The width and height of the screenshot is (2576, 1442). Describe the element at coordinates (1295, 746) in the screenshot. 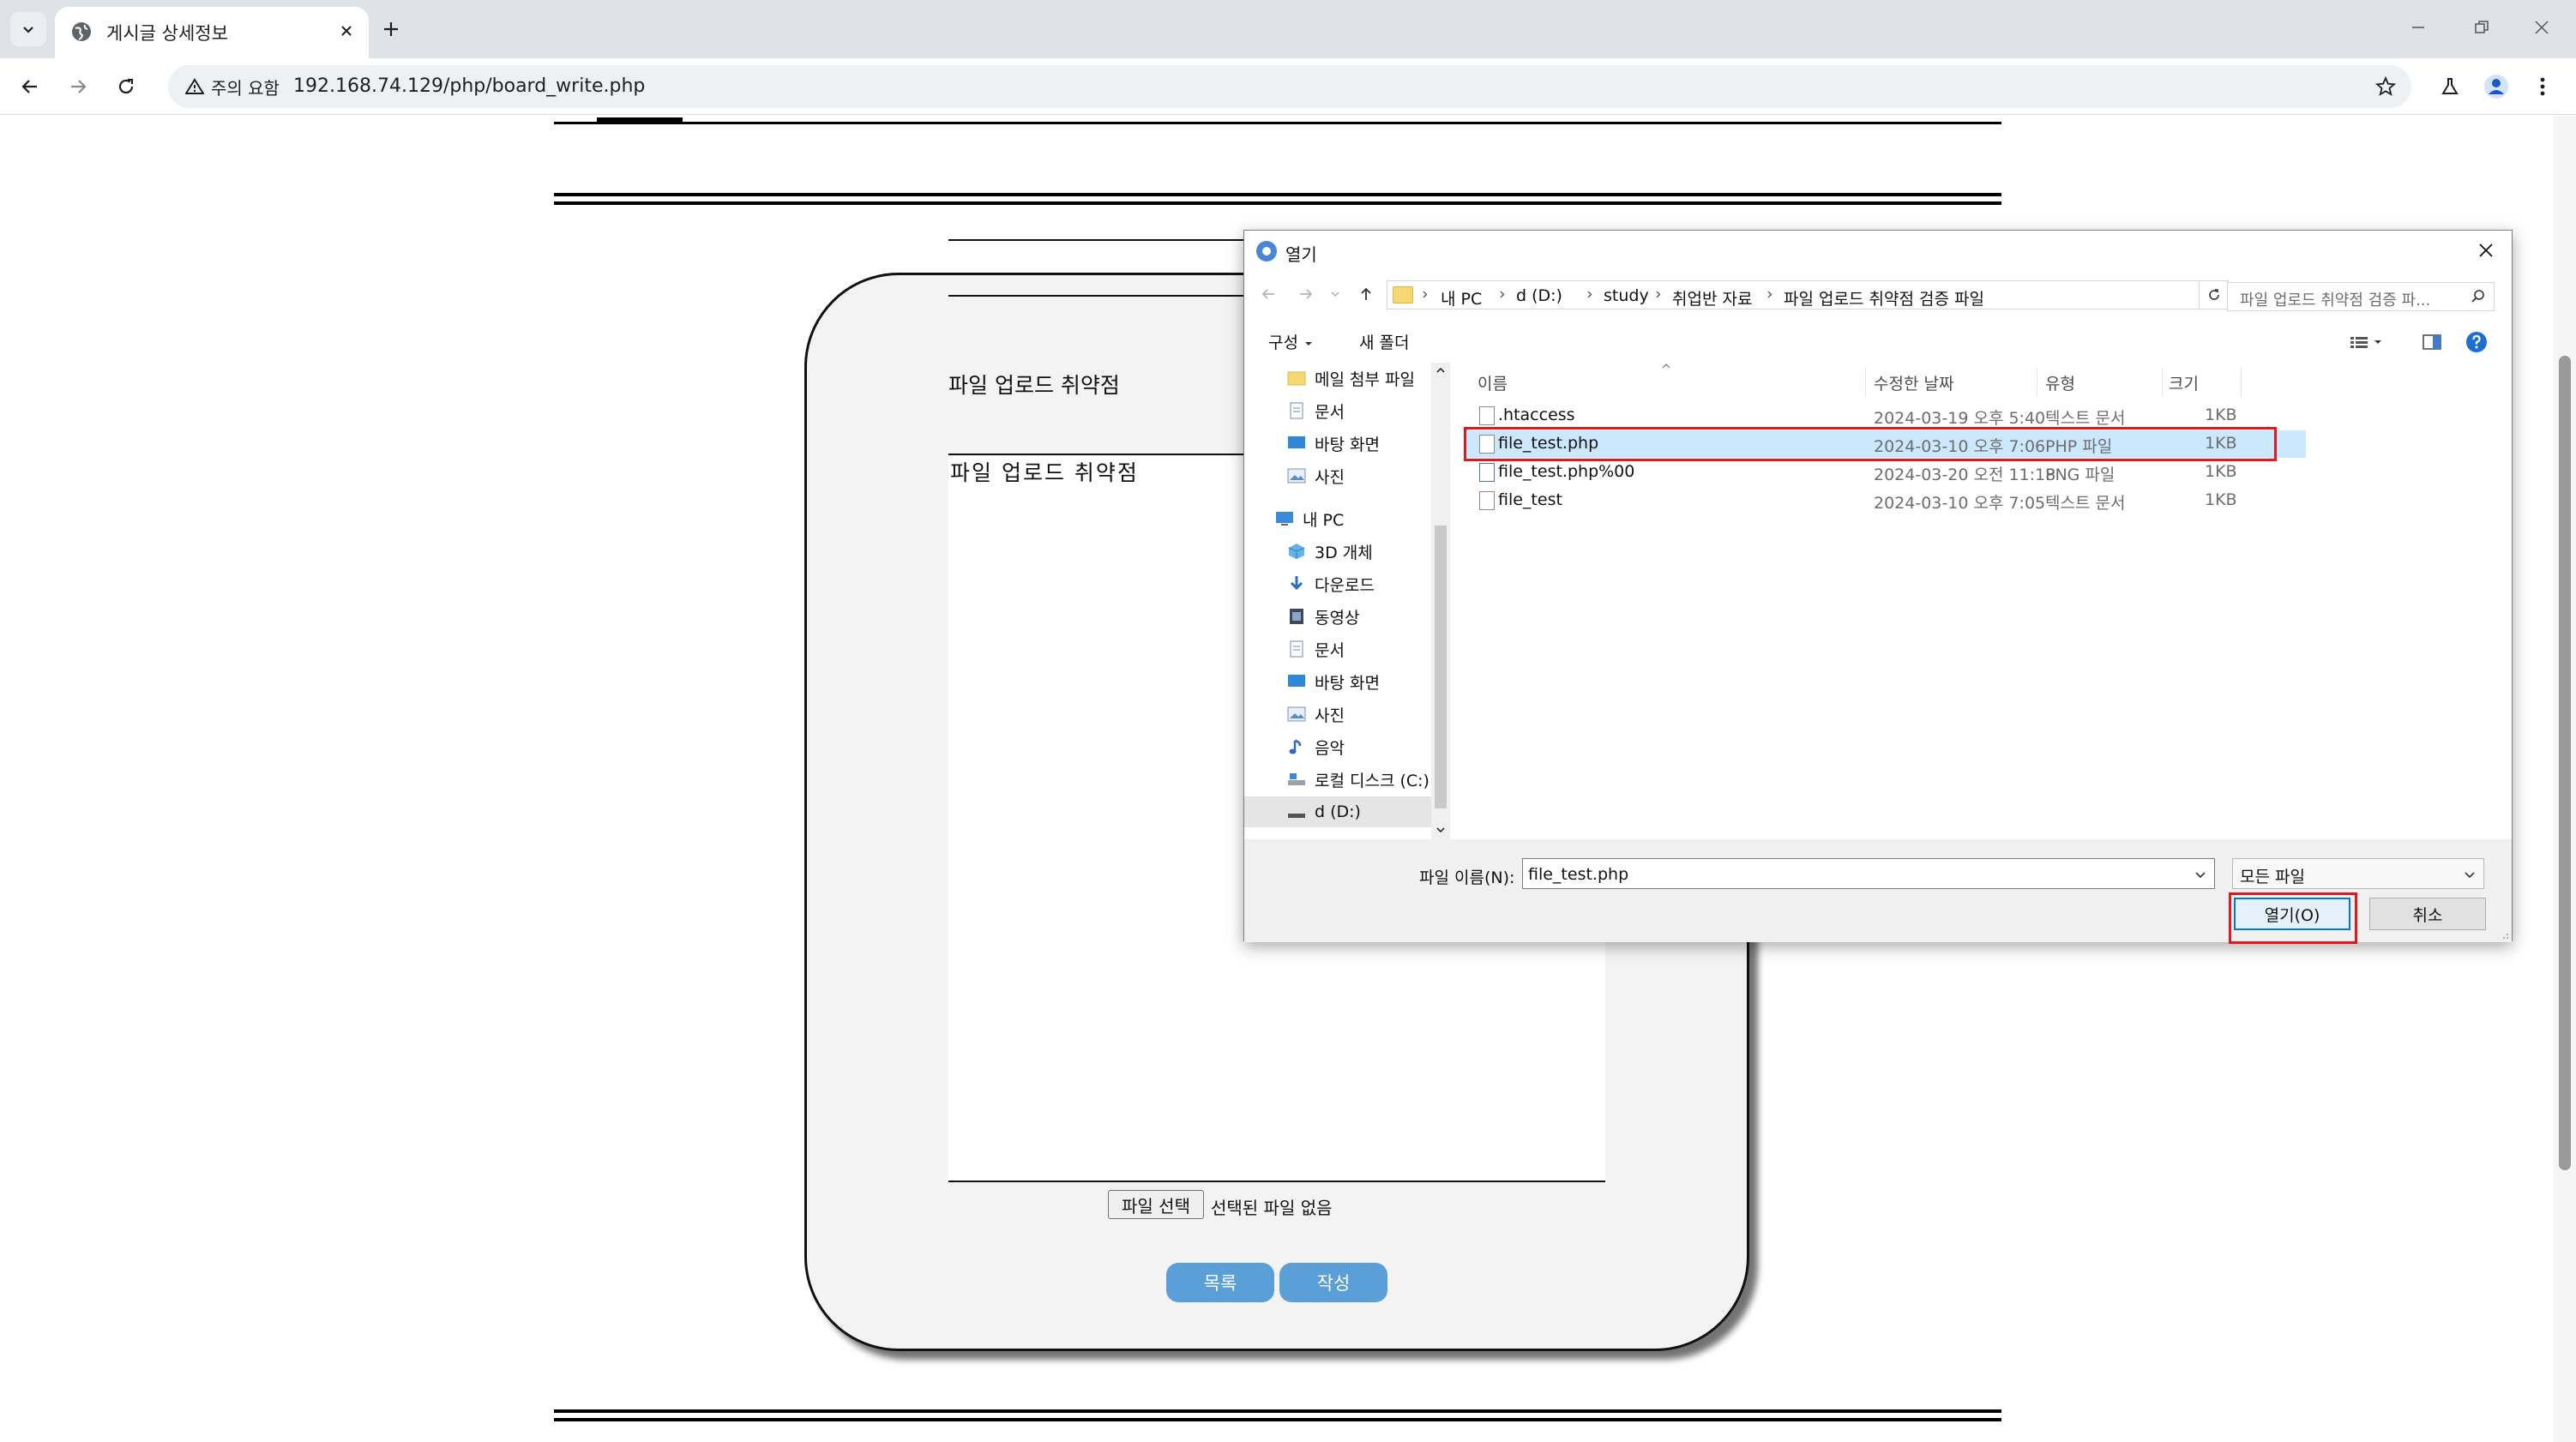

I see `music-icon` at that location.